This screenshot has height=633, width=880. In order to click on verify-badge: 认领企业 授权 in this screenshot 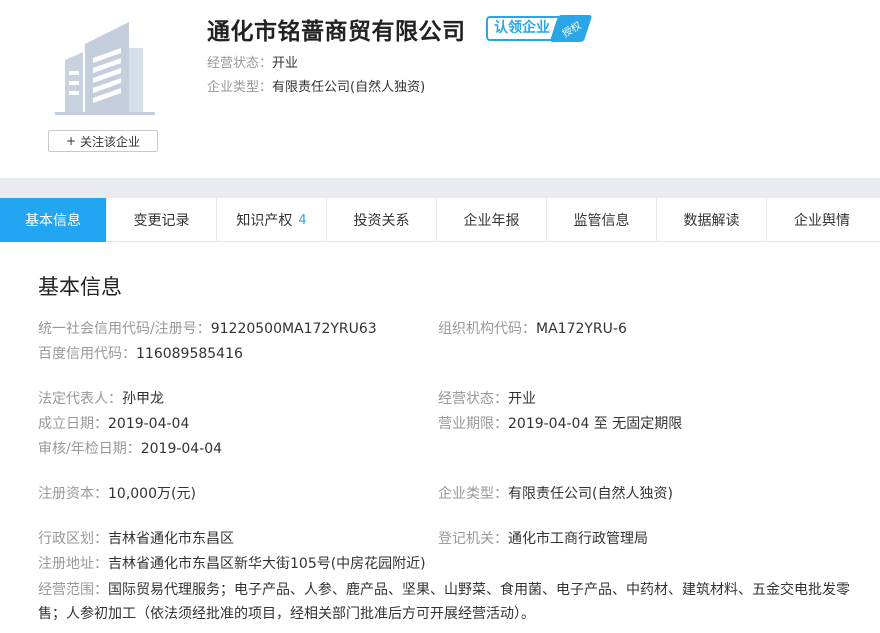, I will do `click(539, 28)`.